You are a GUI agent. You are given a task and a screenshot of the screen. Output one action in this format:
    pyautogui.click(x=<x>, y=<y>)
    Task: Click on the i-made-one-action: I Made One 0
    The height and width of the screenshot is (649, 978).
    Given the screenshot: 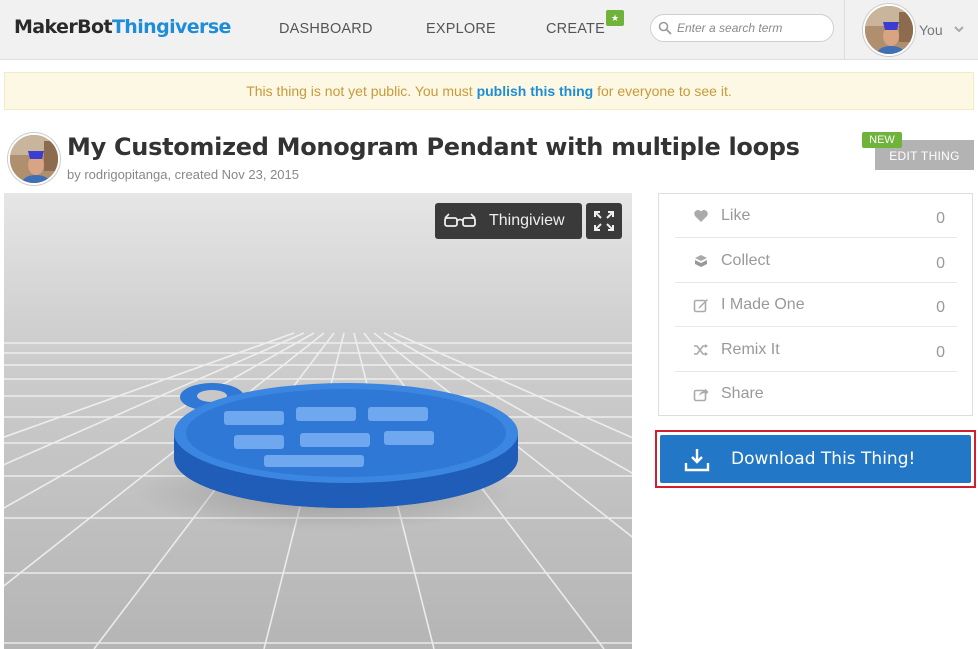 What is the action you would take?
    pyautogui.click(x=816, y=305)
    